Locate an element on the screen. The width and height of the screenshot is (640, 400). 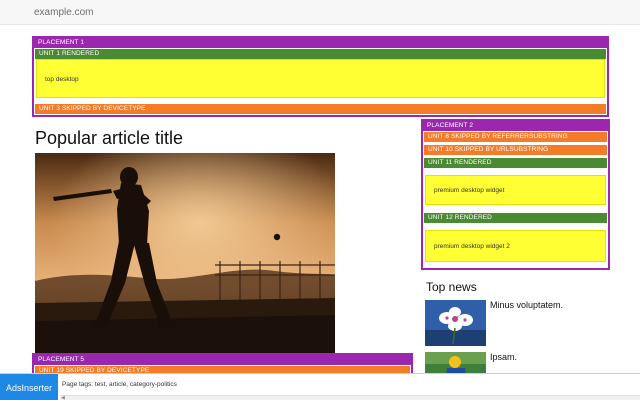
top-bar: example.com is located at coordinates (320, 12).